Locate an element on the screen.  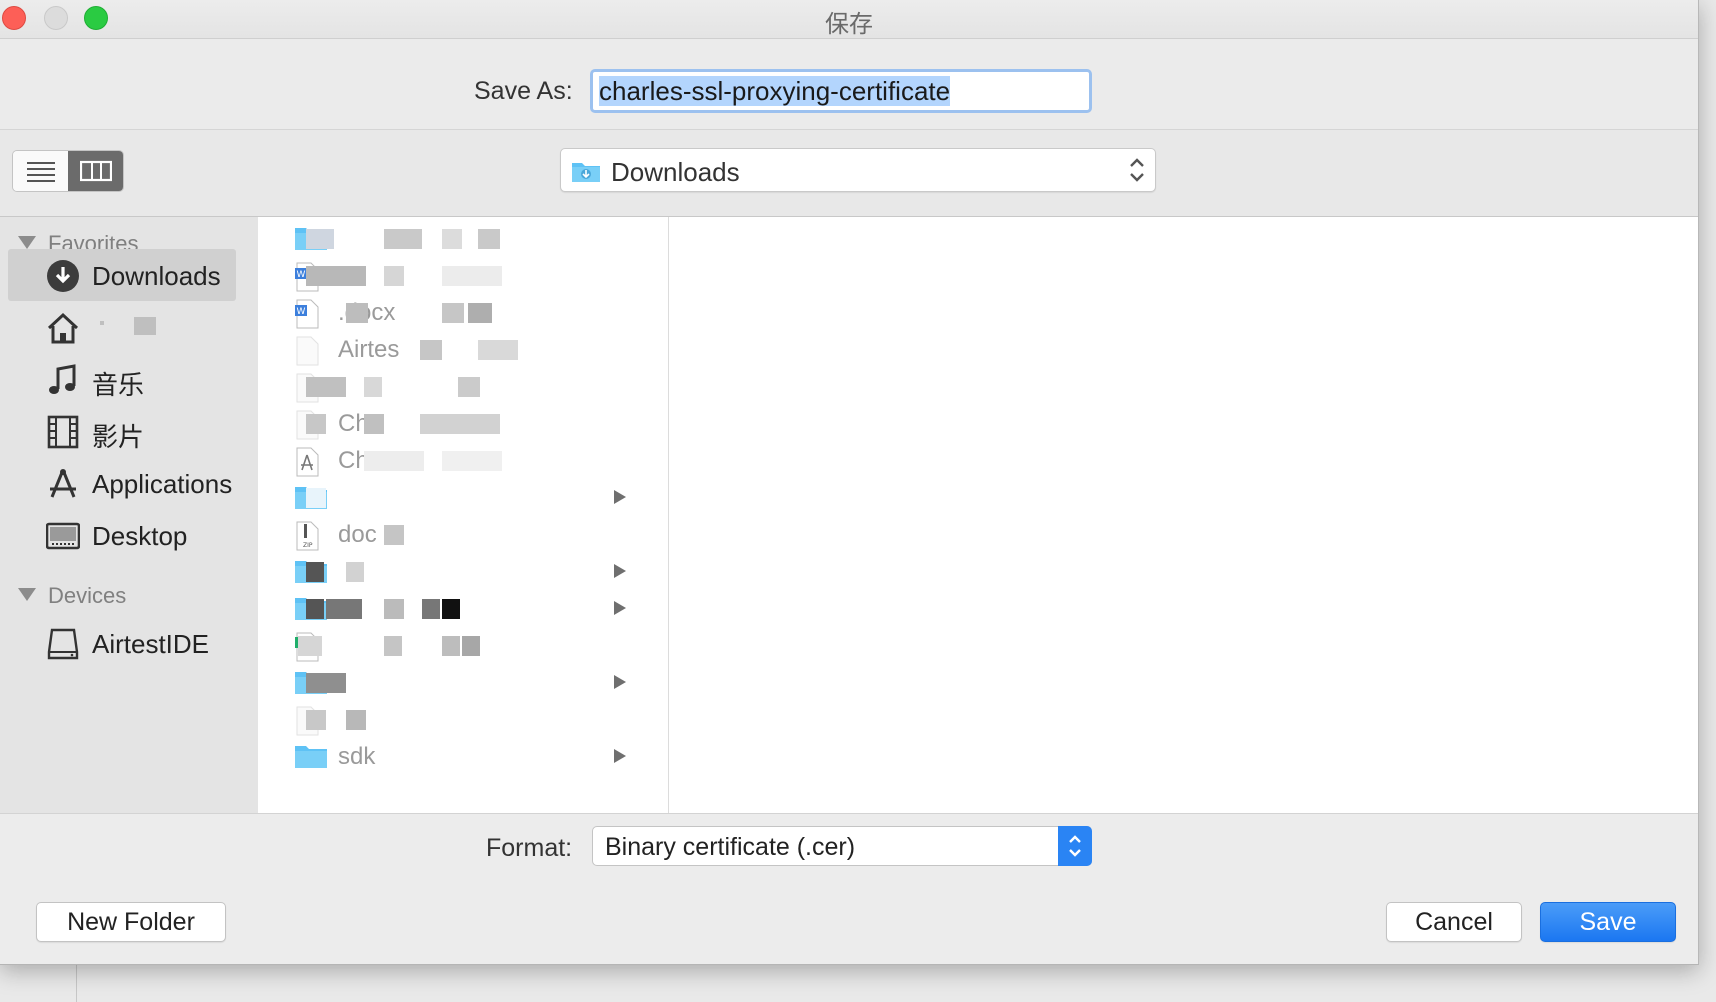
file-row: W2 is located at coordinates (463, 276).